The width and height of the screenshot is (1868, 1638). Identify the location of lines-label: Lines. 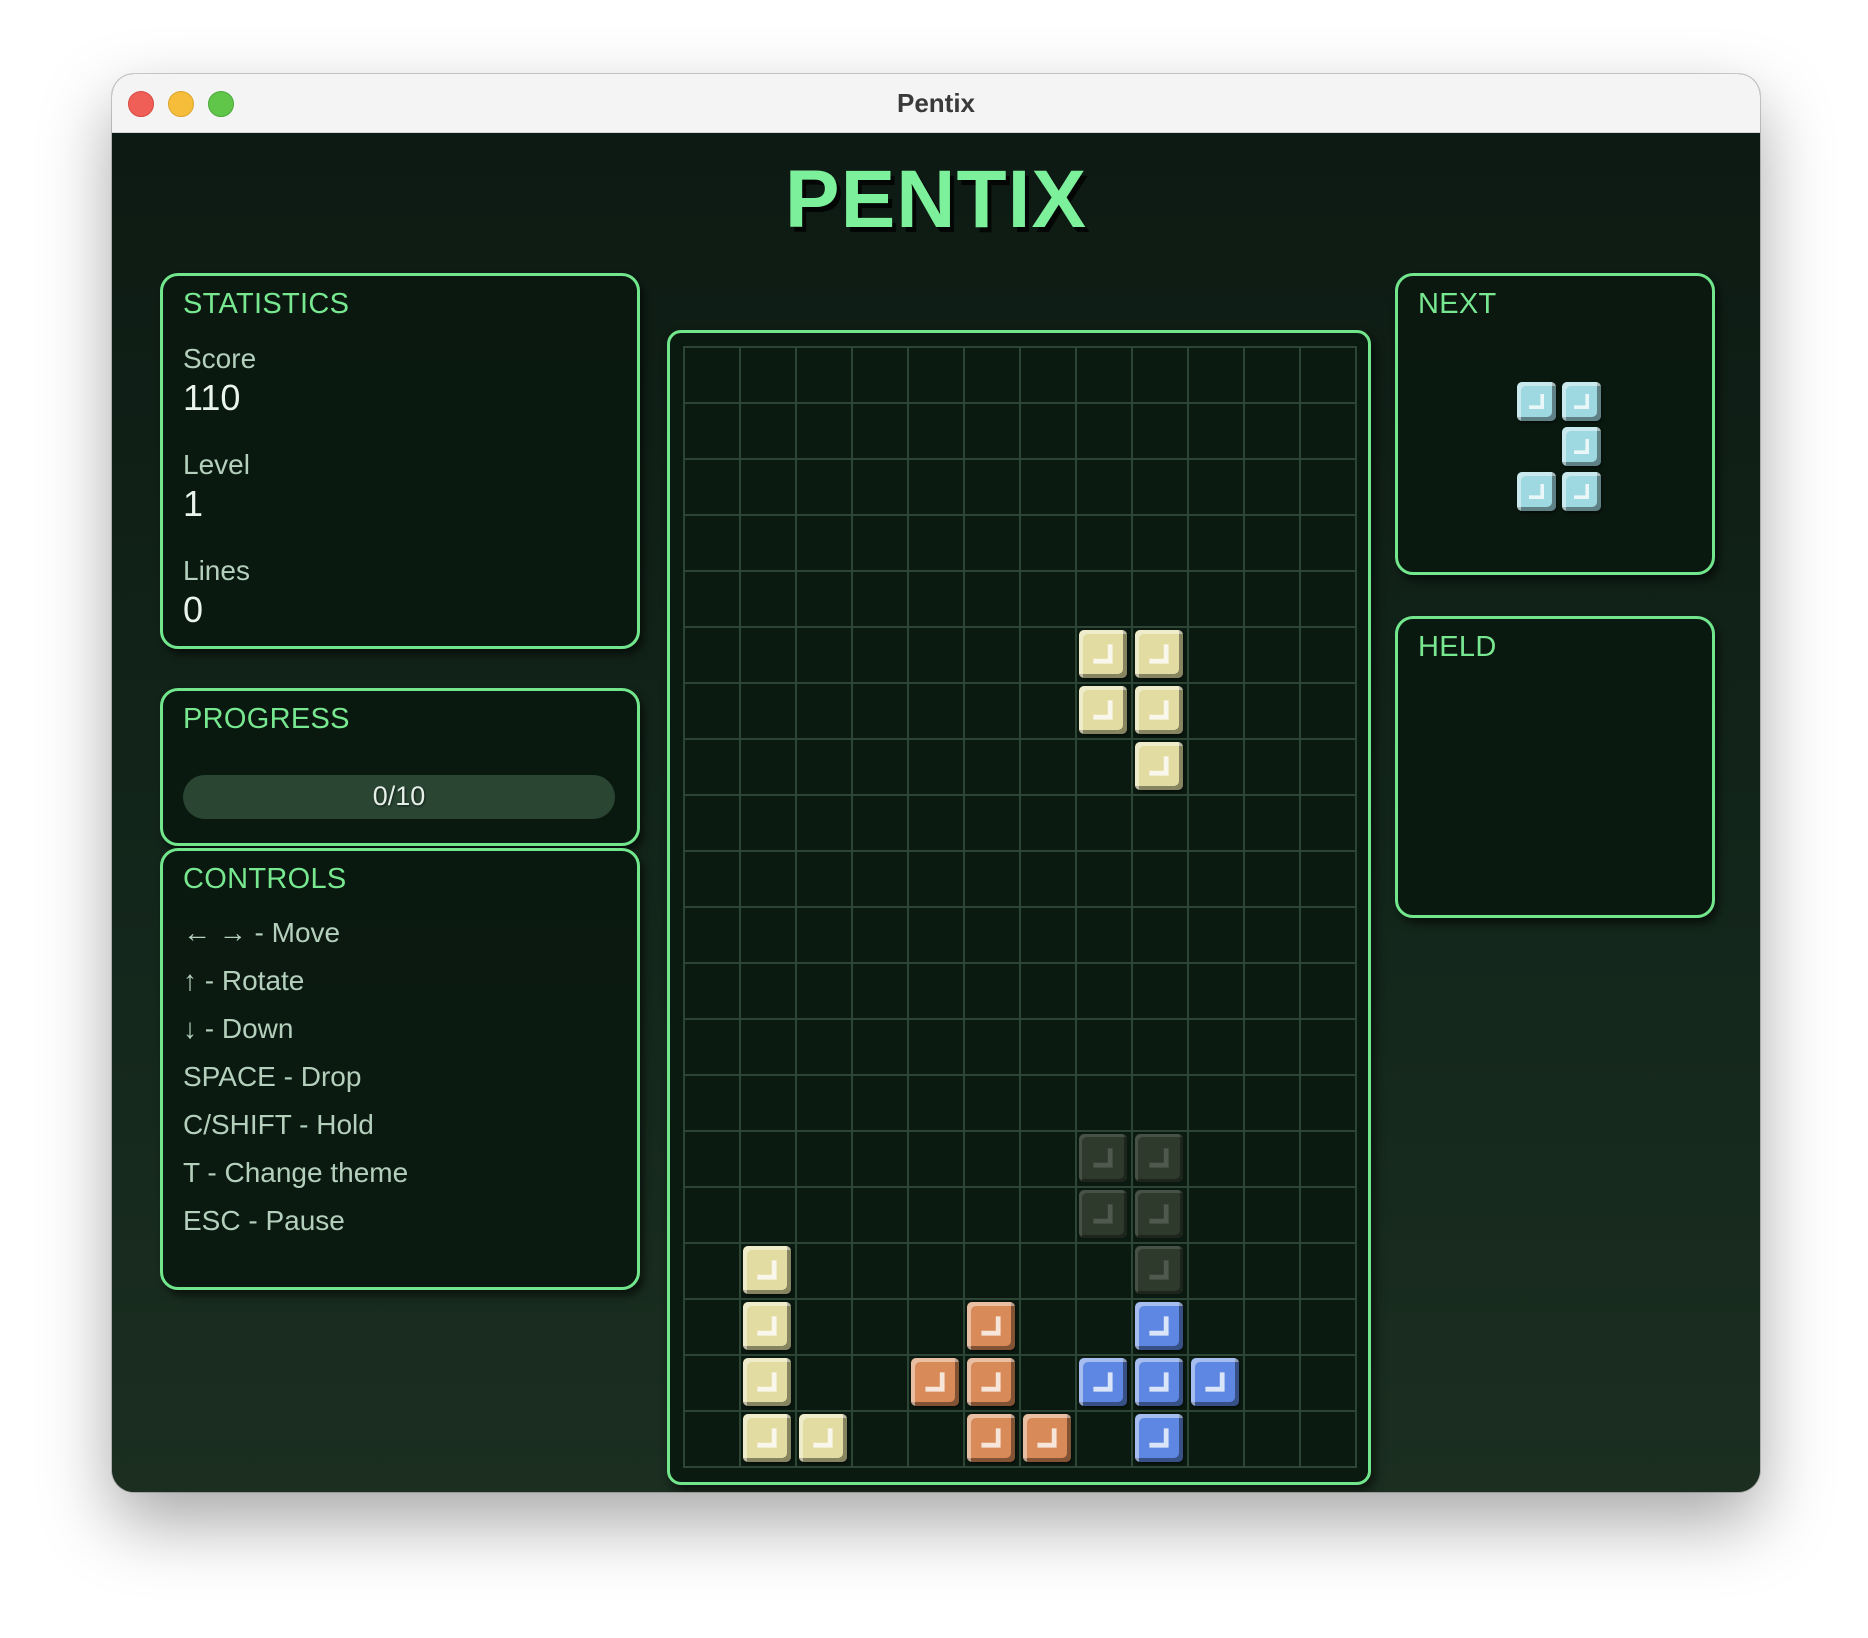
(216, 570).